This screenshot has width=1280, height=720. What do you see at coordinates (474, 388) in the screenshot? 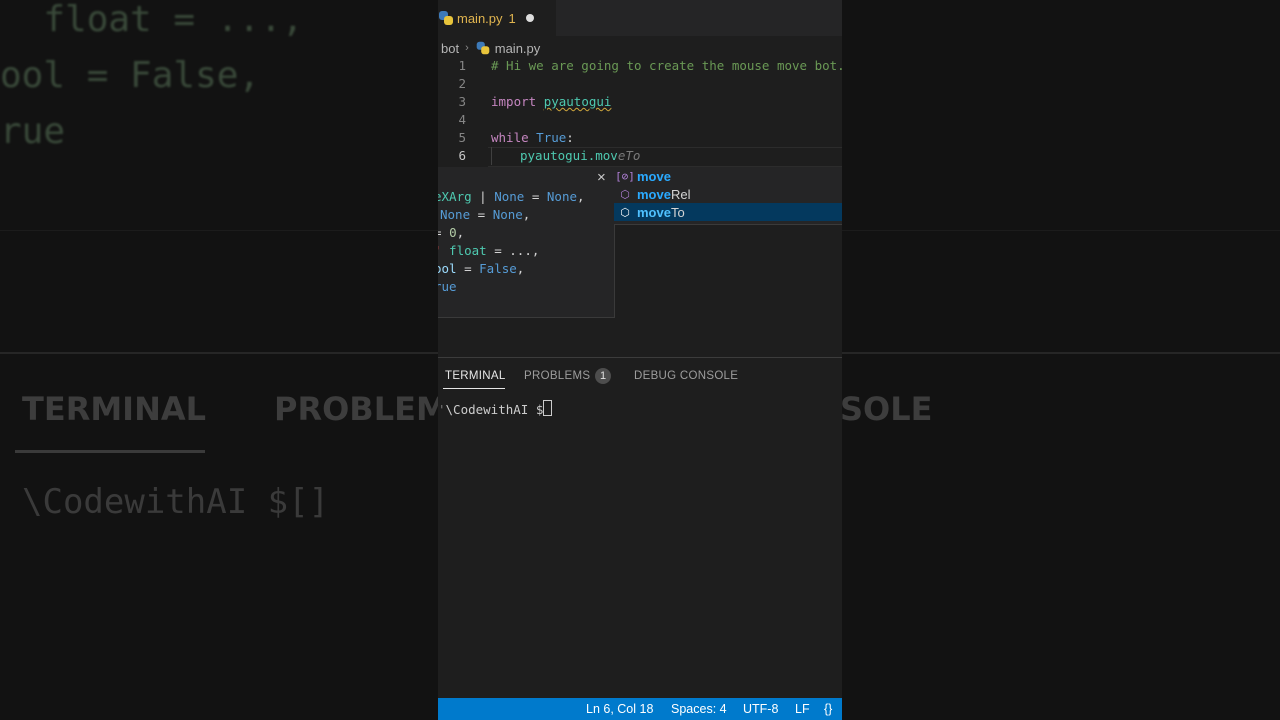
I see `active-tab-underline` at bounding box center [474, 388].